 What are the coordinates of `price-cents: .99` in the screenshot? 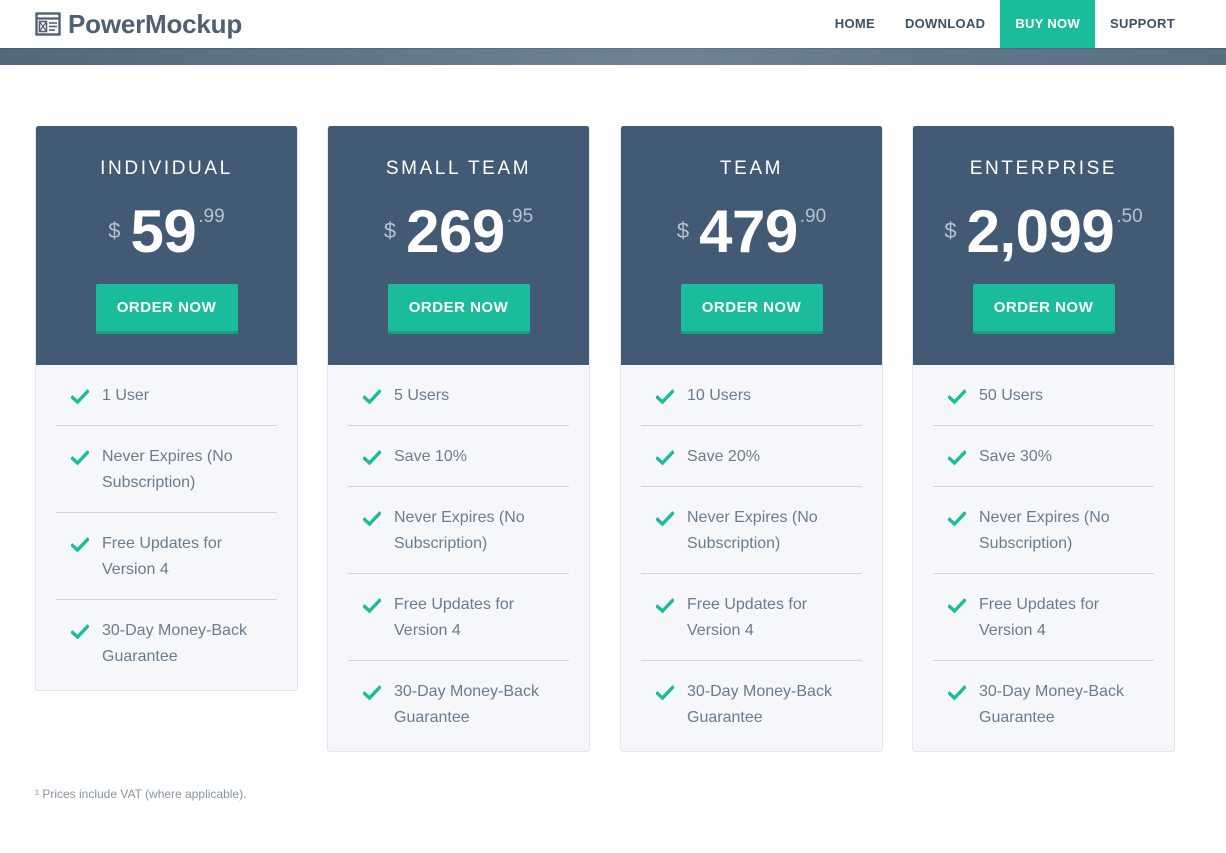 It's located at (211, 216).